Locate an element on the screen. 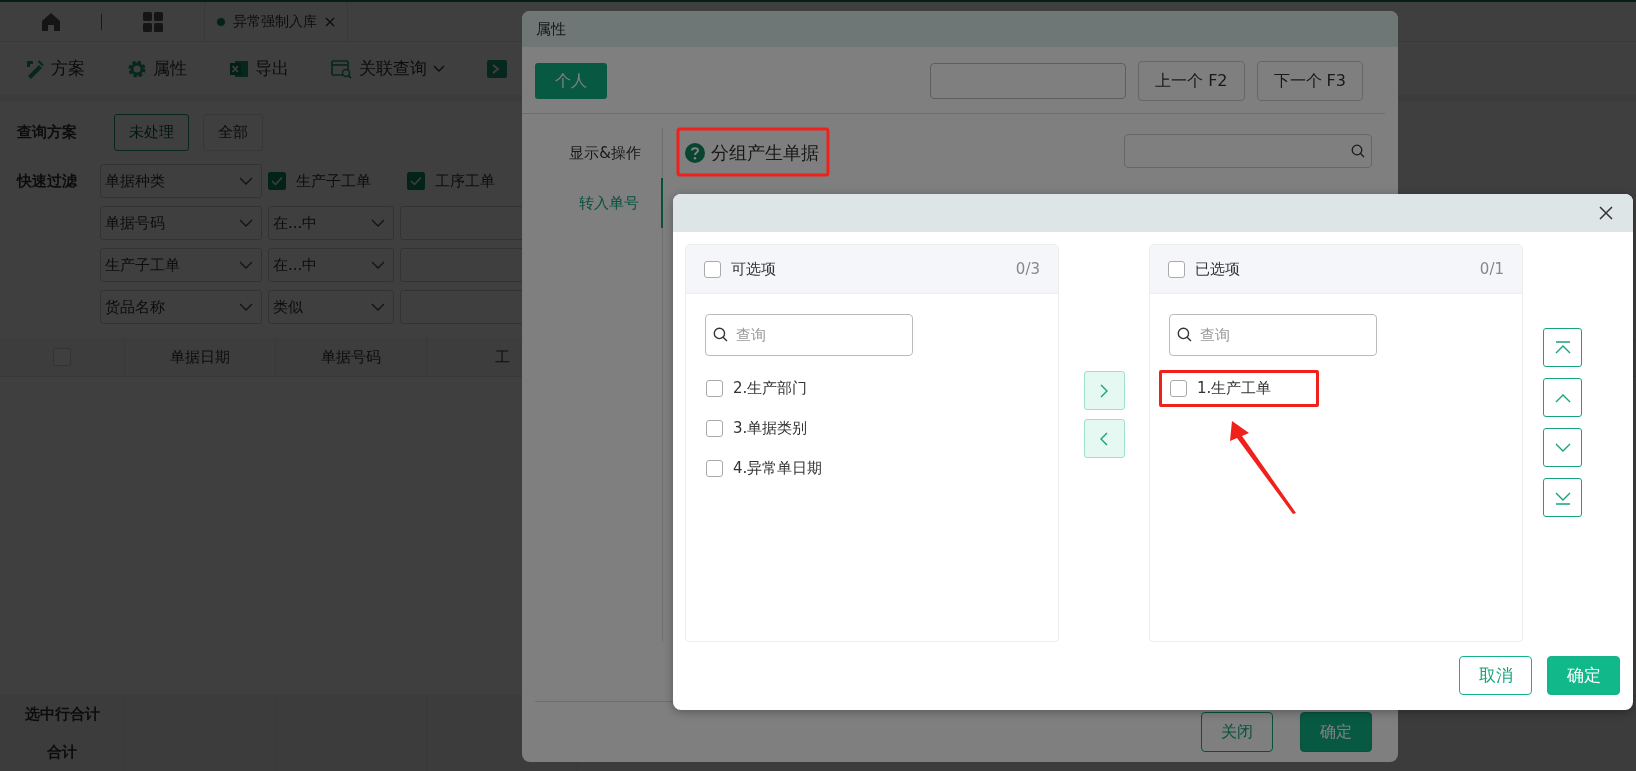 This screenshot has width=1636, height=771. list-item: 4.异常单日期 is located at coordinates (783, 468).